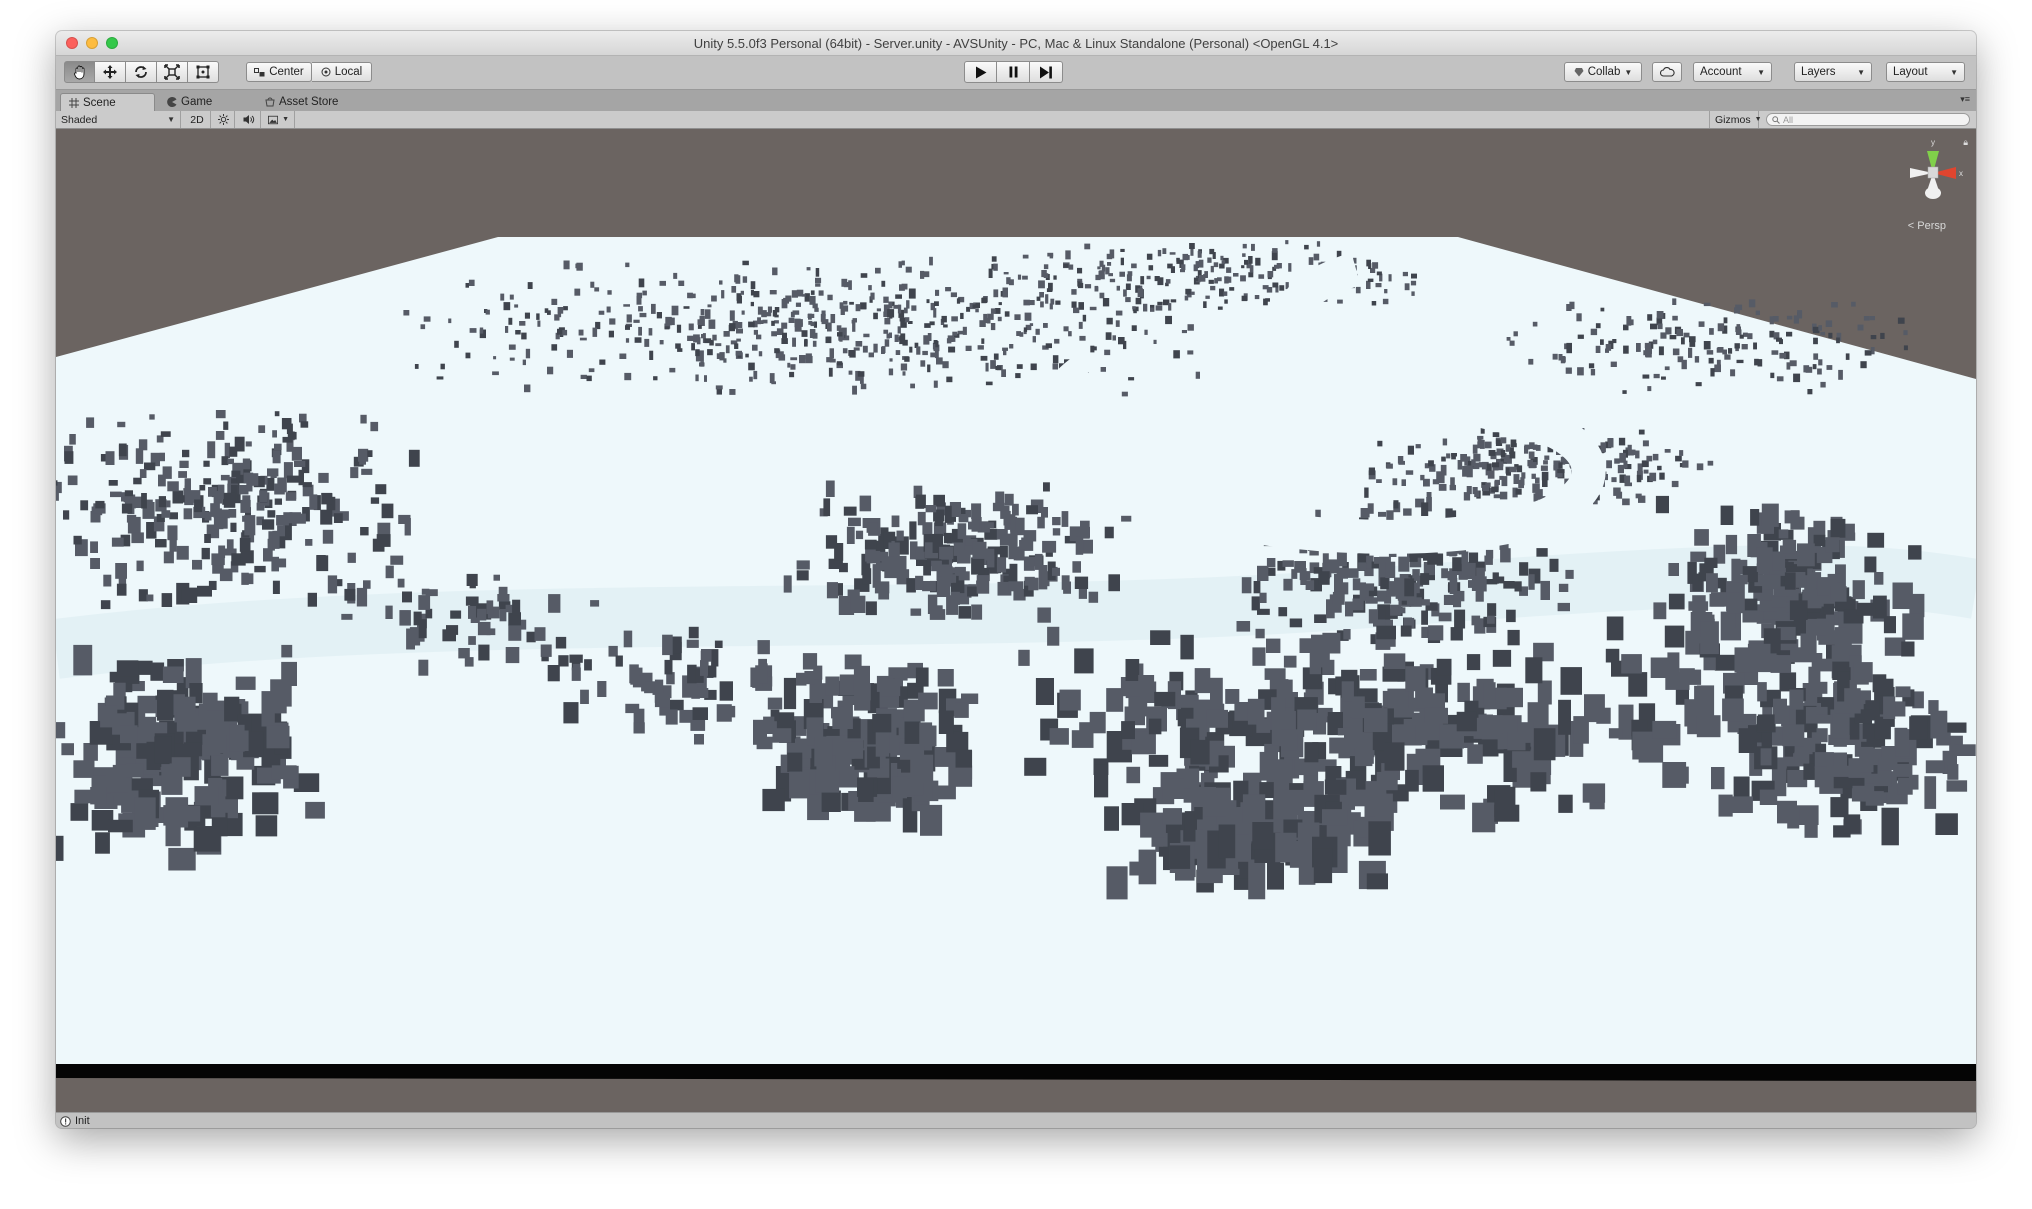  I want to click on tab-menu-icon: ▾≡, so click(1965, 99).